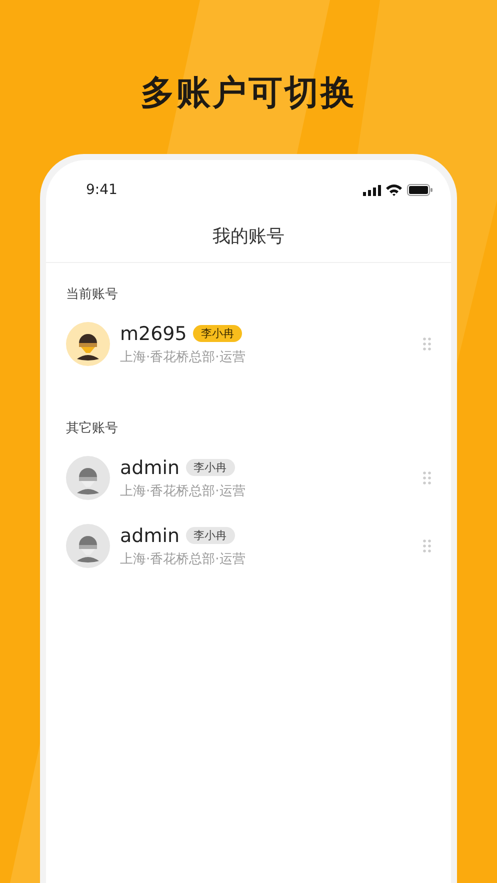 The image size is (497, 883). What do you see at coordinates (102, 190) in the screenshot?
I see `status-time: 9:41` at bounding box center [102, 190].